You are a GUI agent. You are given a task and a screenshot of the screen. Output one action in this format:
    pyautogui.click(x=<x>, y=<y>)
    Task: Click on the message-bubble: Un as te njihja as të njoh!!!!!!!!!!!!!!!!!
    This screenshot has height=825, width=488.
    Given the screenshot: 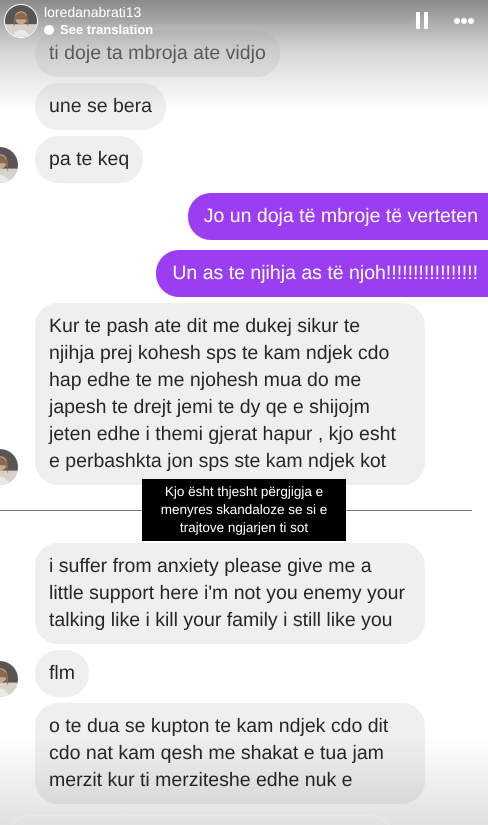 What is the action you would take?
    pyautogui.click(x=322, y=273)
    